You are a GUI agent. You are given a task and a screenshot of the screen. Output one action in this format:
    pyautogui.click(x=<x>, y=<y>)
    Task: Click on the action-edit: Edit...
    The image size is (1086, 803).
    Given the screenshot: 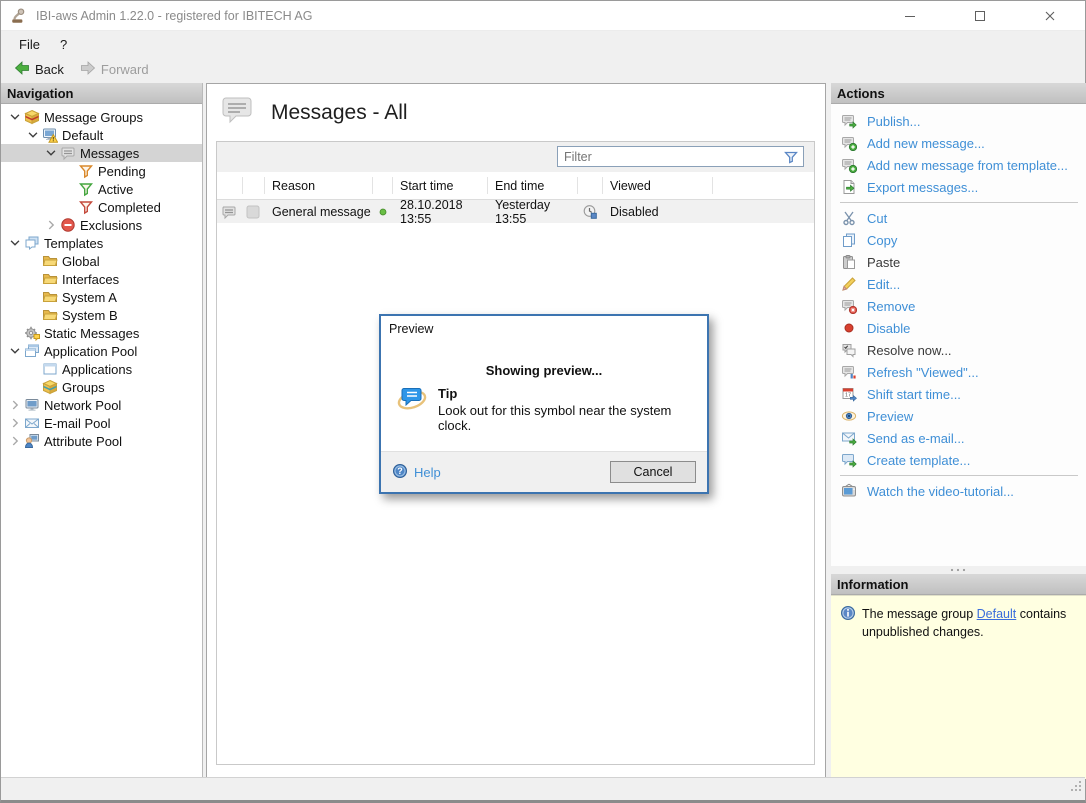 What is the action you would take?
    pyautogui.click(x=958, y=284)
    